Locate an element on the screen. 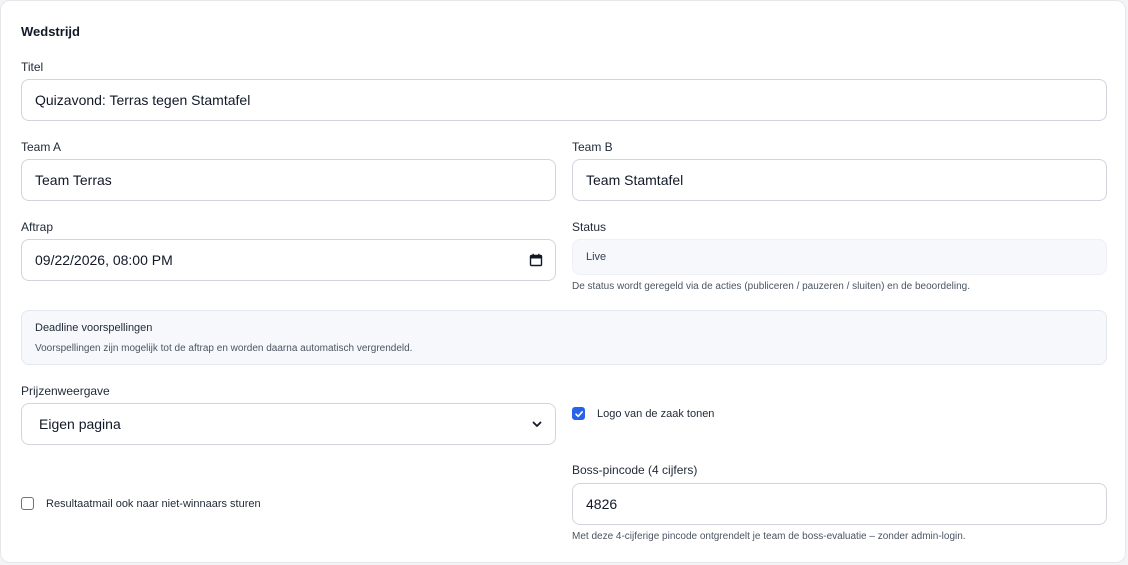 The width and height of the screenshot is (1128, 565). team-b-label: Team B is located at coordinates (592, 147).